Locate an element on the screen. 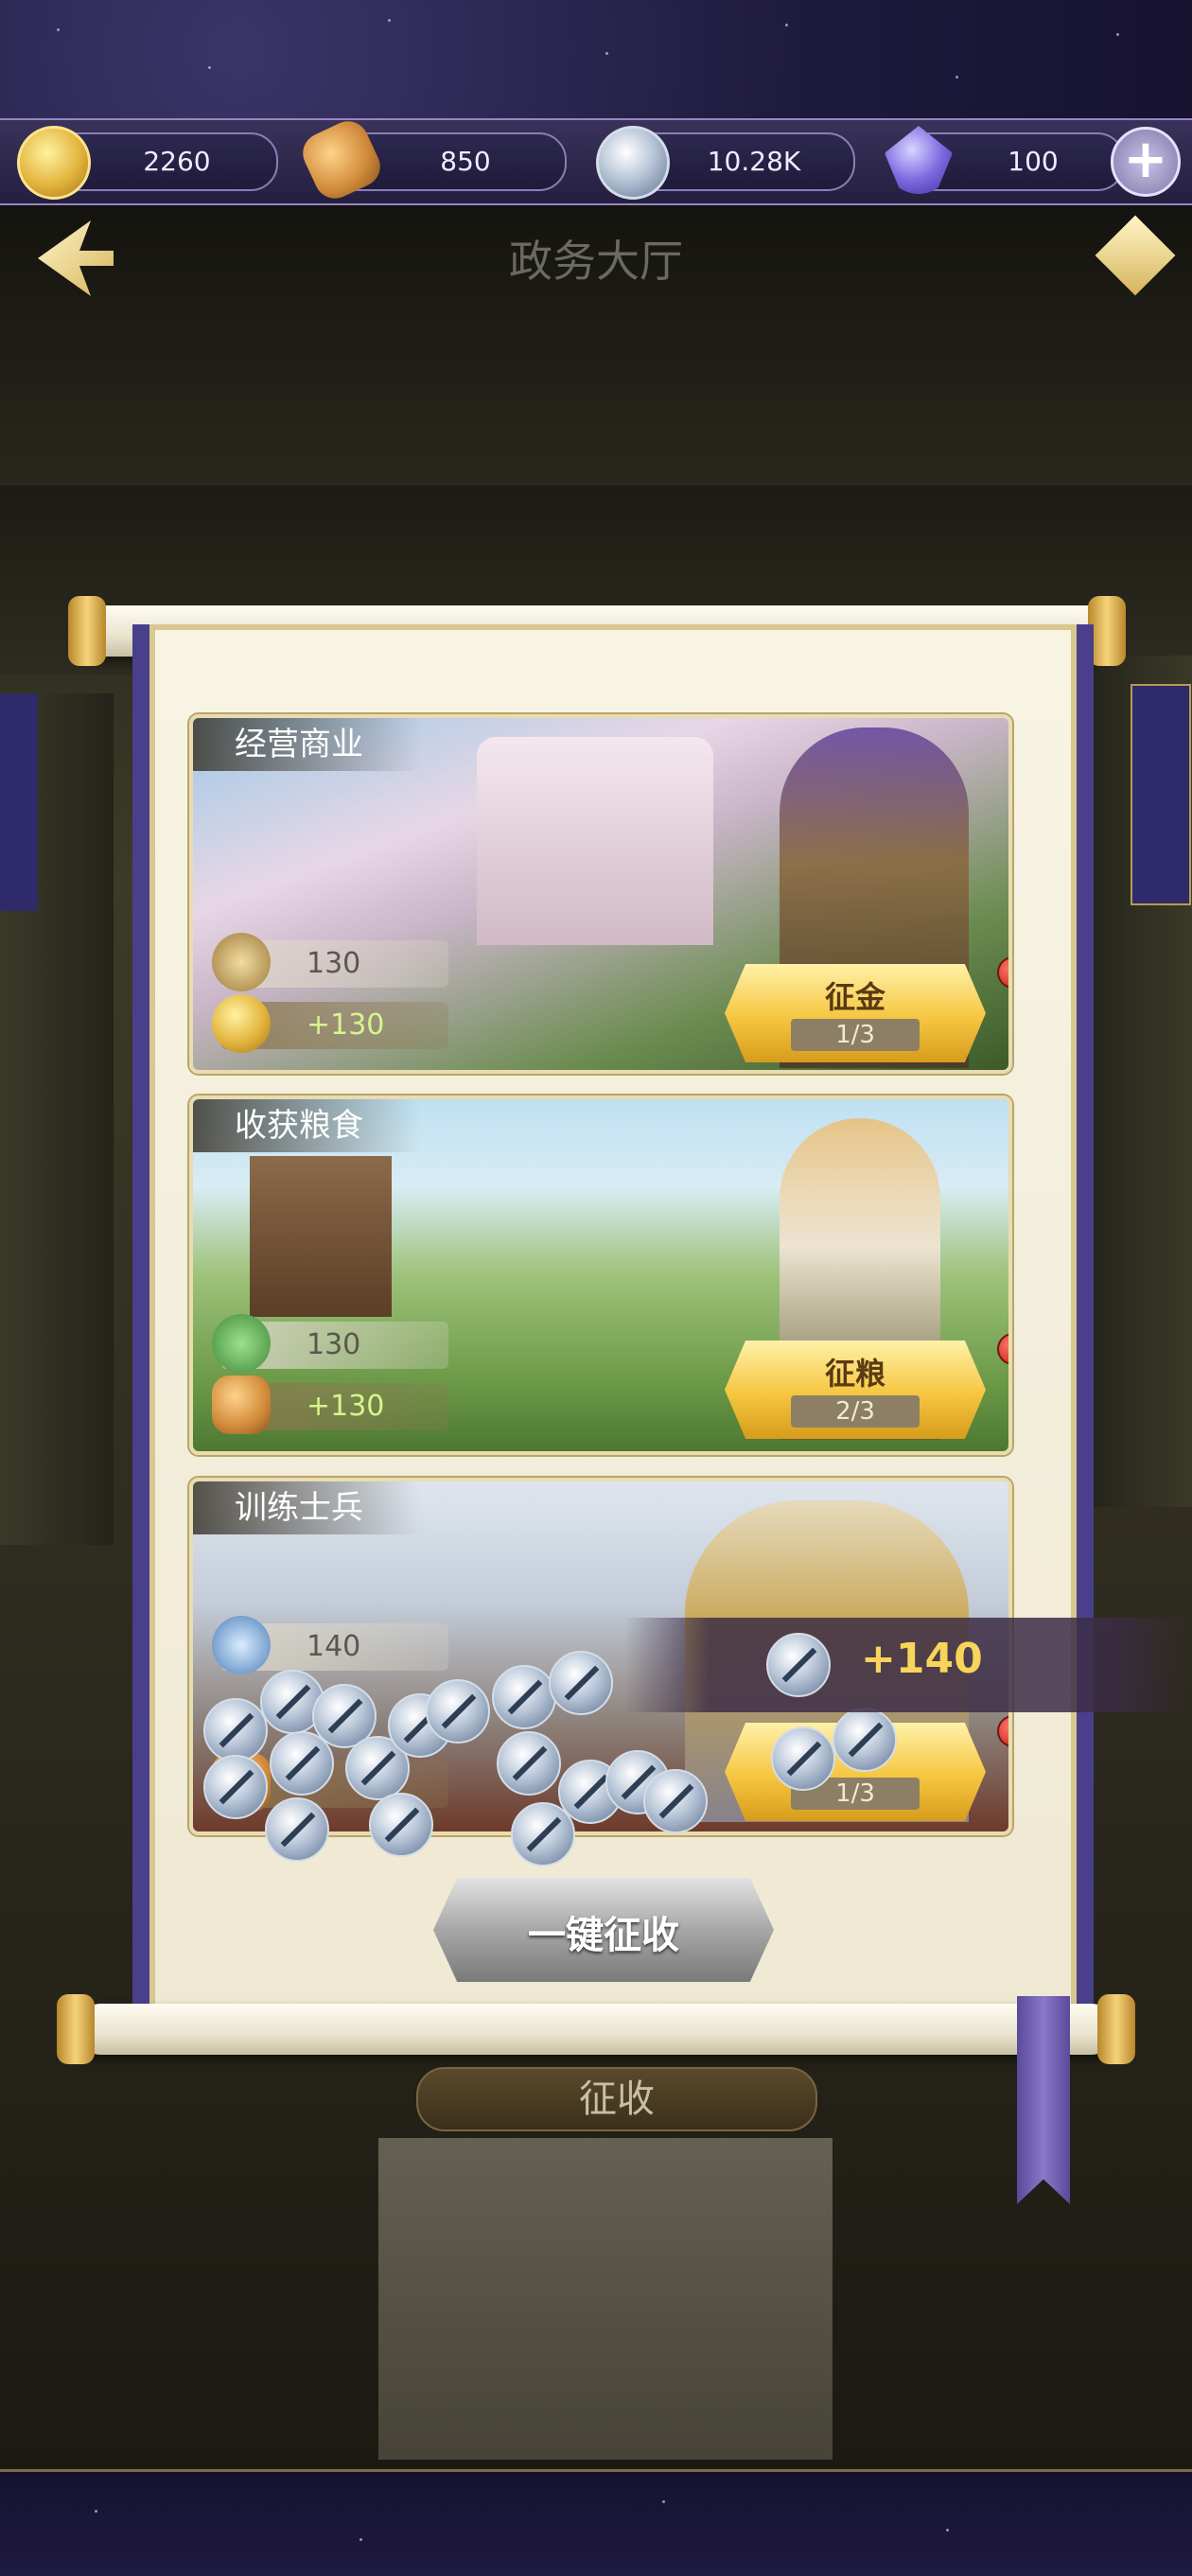 Image resolution: width=1192 pixels, height=2576 pixels. bookmark-ribbon is located at coordinates (1043, 2100).